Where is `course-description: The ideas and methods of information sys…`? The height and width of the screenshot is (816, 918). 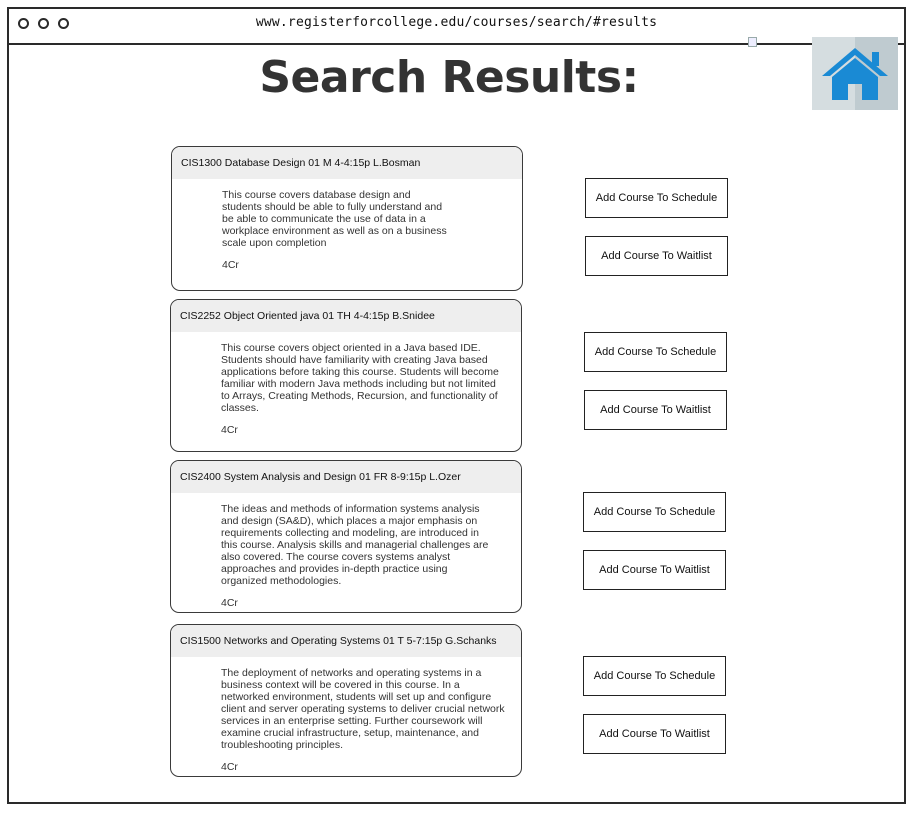 course-description: The ideas and methods of information sys… is located at coordinates (355, 545).